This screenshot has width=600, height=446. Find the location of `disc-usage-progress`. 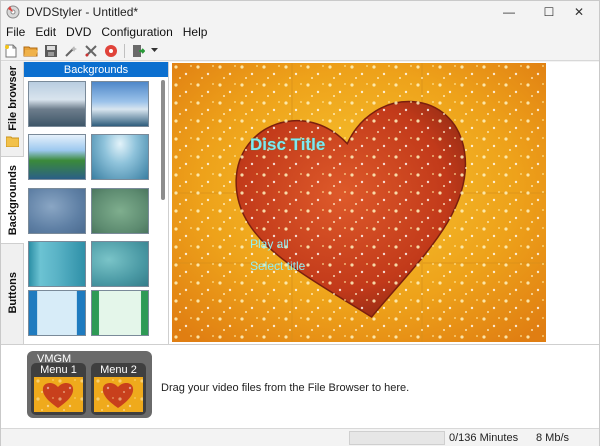

disc-usage-progress is located at coordinates (397, 438).